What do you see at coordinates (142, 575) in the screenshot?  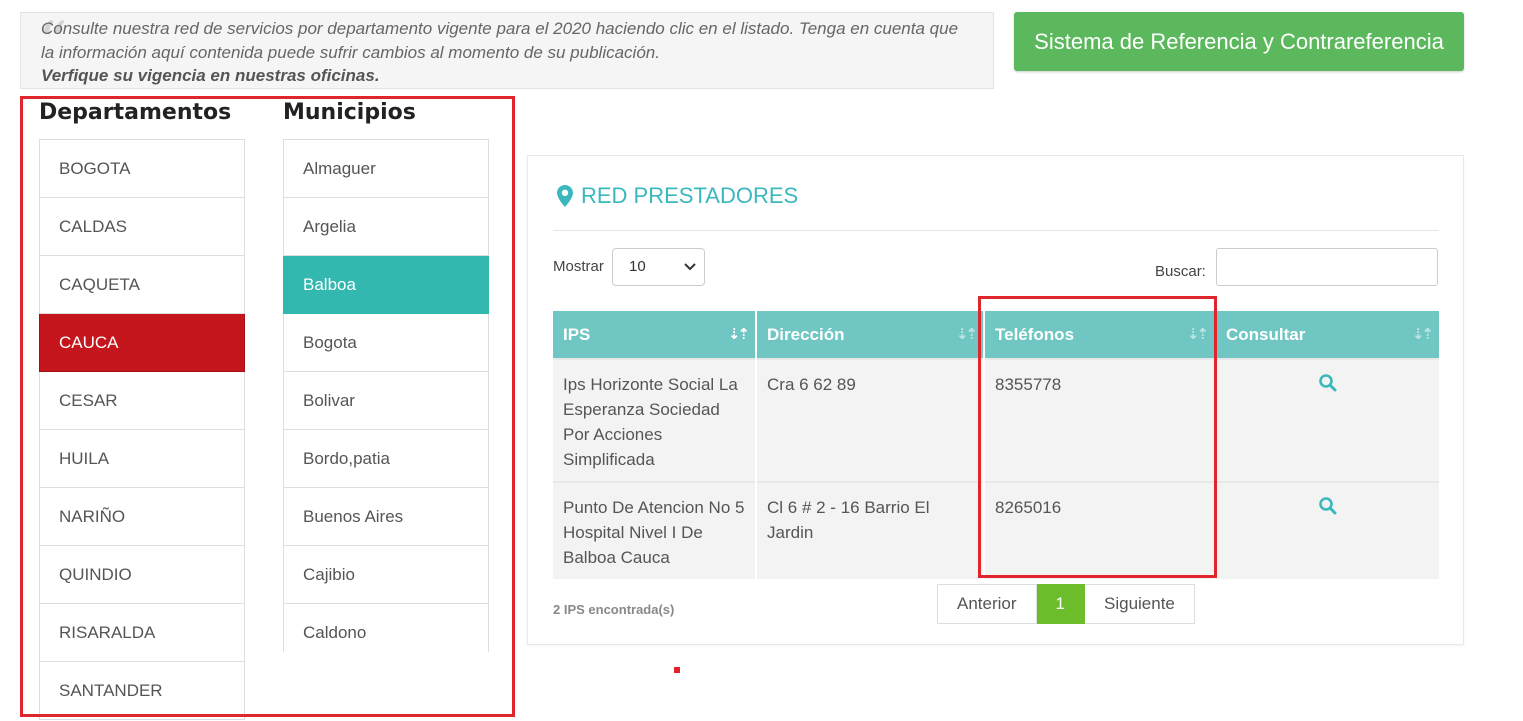 I see `department-item: QUINDIO` at bounding box center [142, 575].